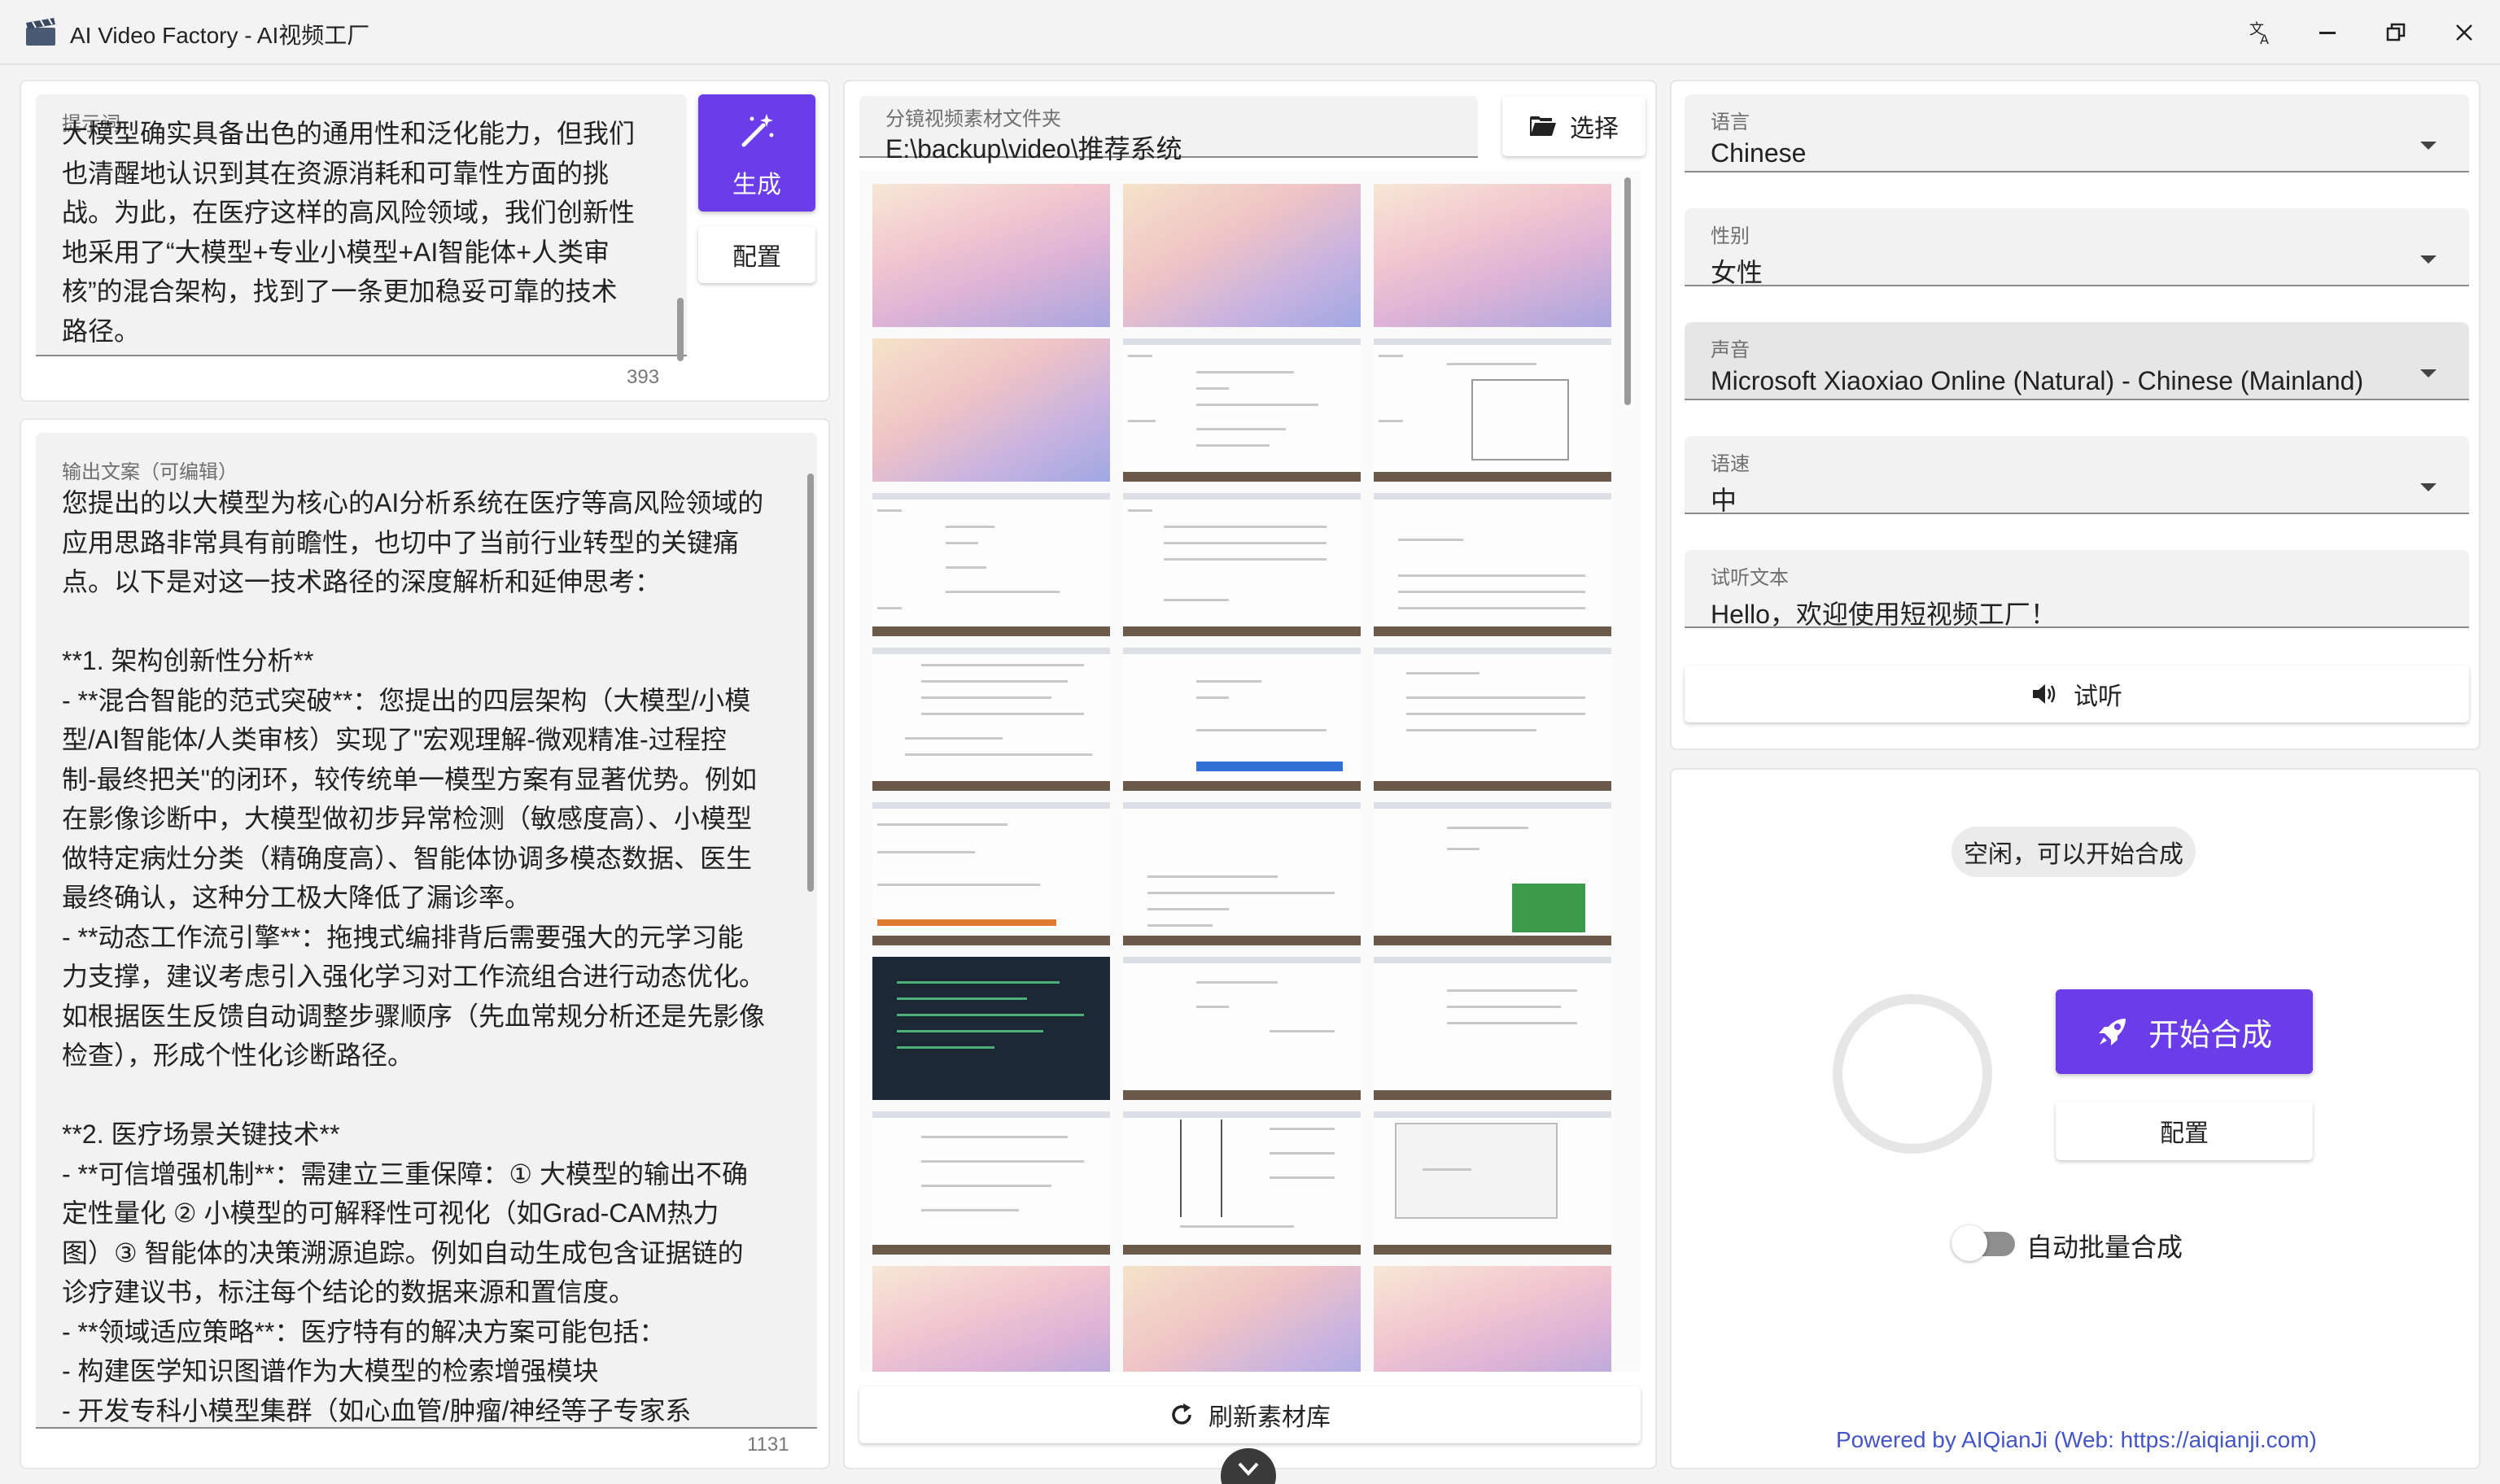  Describe the element at coordinates (2112, 1032) in the screenshot. I see `rocket-icon` at that location.